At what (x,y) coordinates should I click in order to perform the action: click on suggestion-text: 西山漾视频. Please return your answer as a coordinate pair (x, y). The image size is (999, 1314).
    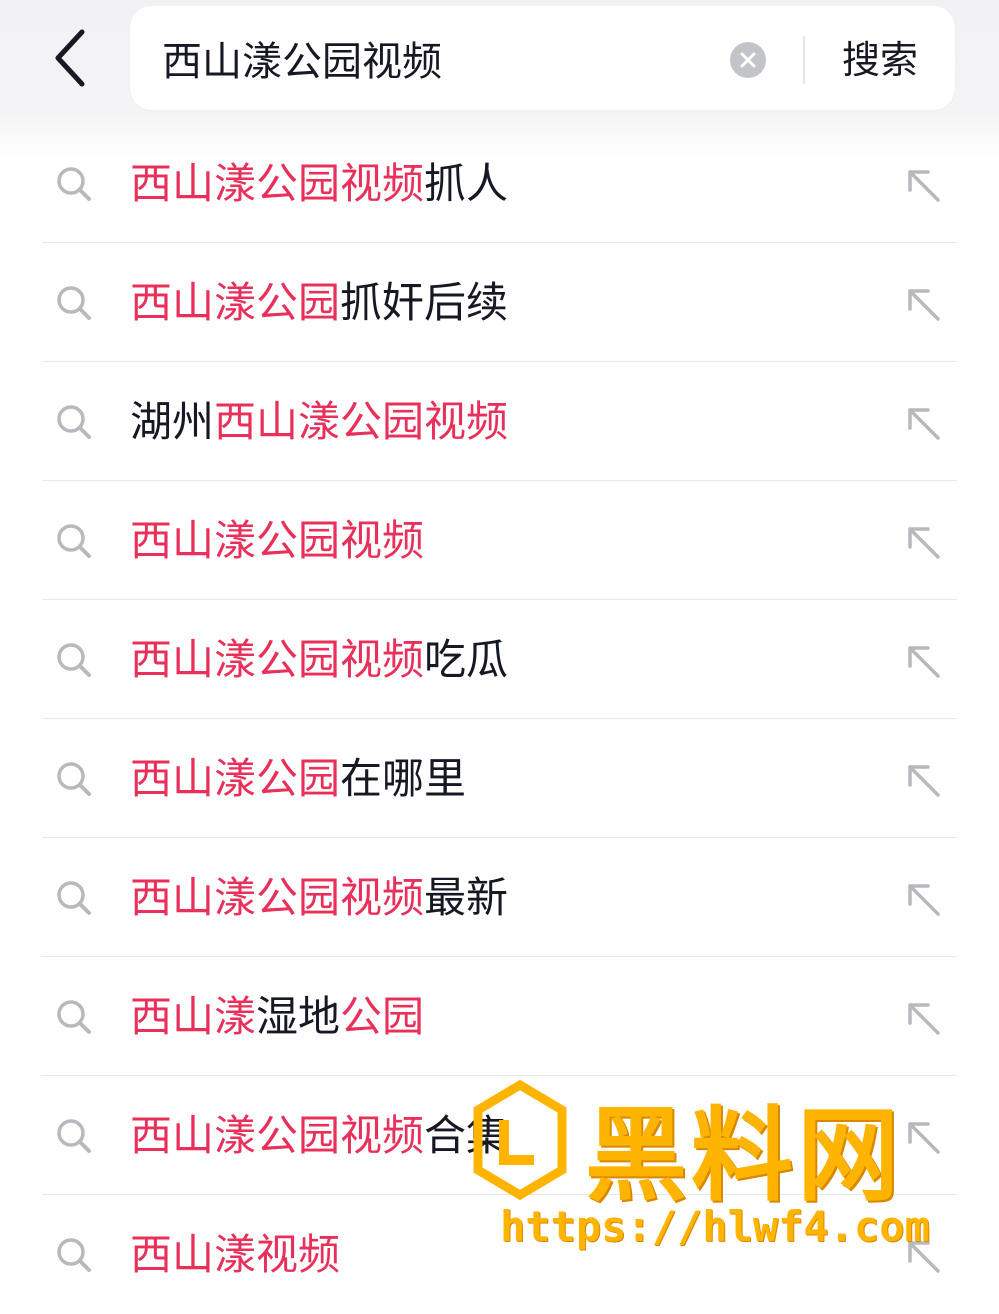
    Looking at the image, I should click on (235, 1255).